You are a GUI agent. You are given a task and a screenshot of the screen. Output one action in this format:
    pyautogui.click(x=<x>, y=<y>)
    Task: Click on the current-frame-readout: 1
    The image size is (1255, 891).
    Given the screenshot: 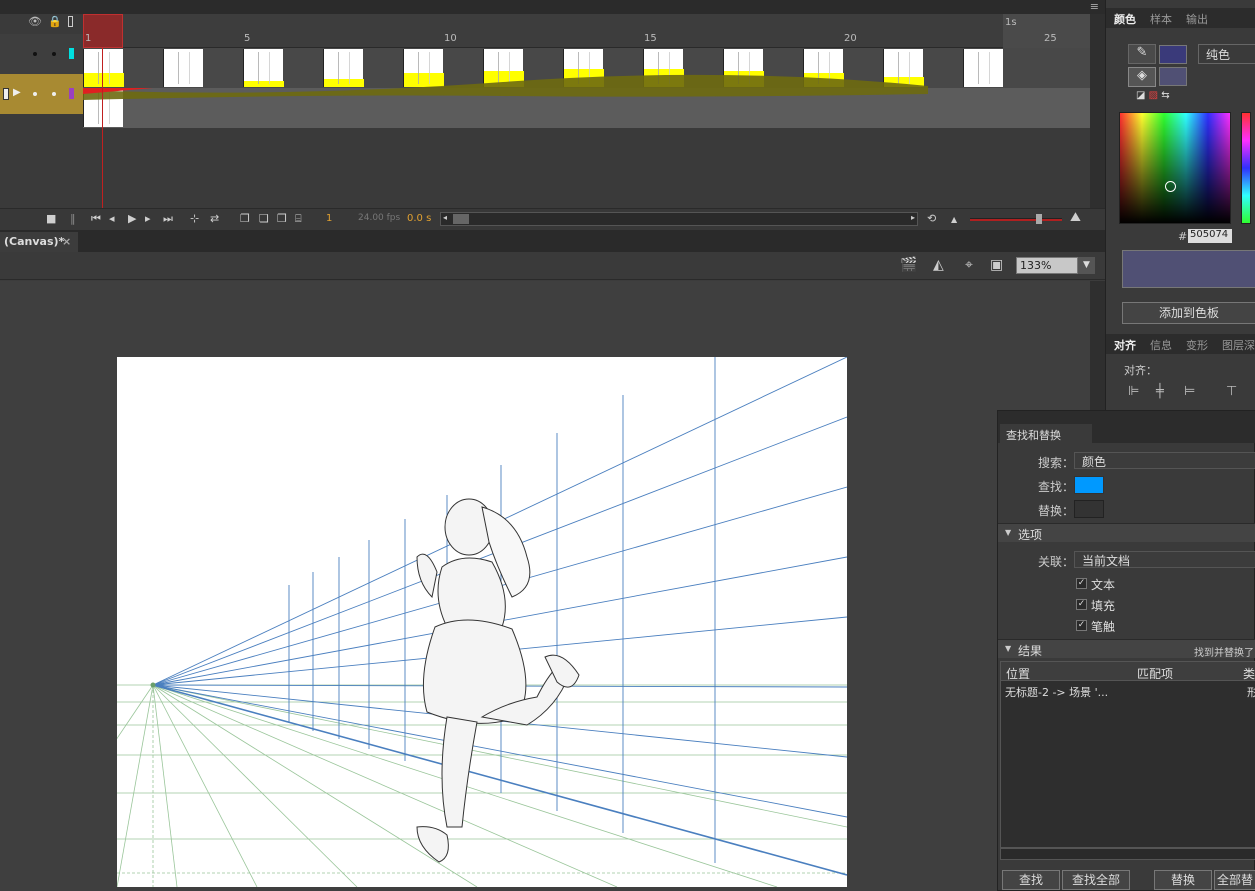 What is the action you would take?
    pyautogui.click(x=329, y=218)
    